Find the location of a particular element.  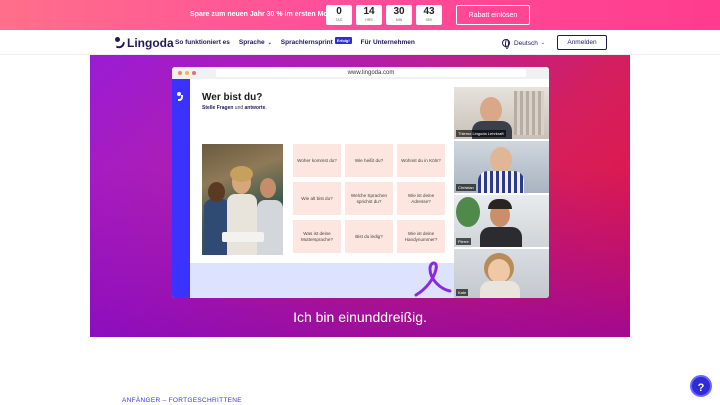

sprint-badge: Erfolg! is located at coordinates (343, 40).